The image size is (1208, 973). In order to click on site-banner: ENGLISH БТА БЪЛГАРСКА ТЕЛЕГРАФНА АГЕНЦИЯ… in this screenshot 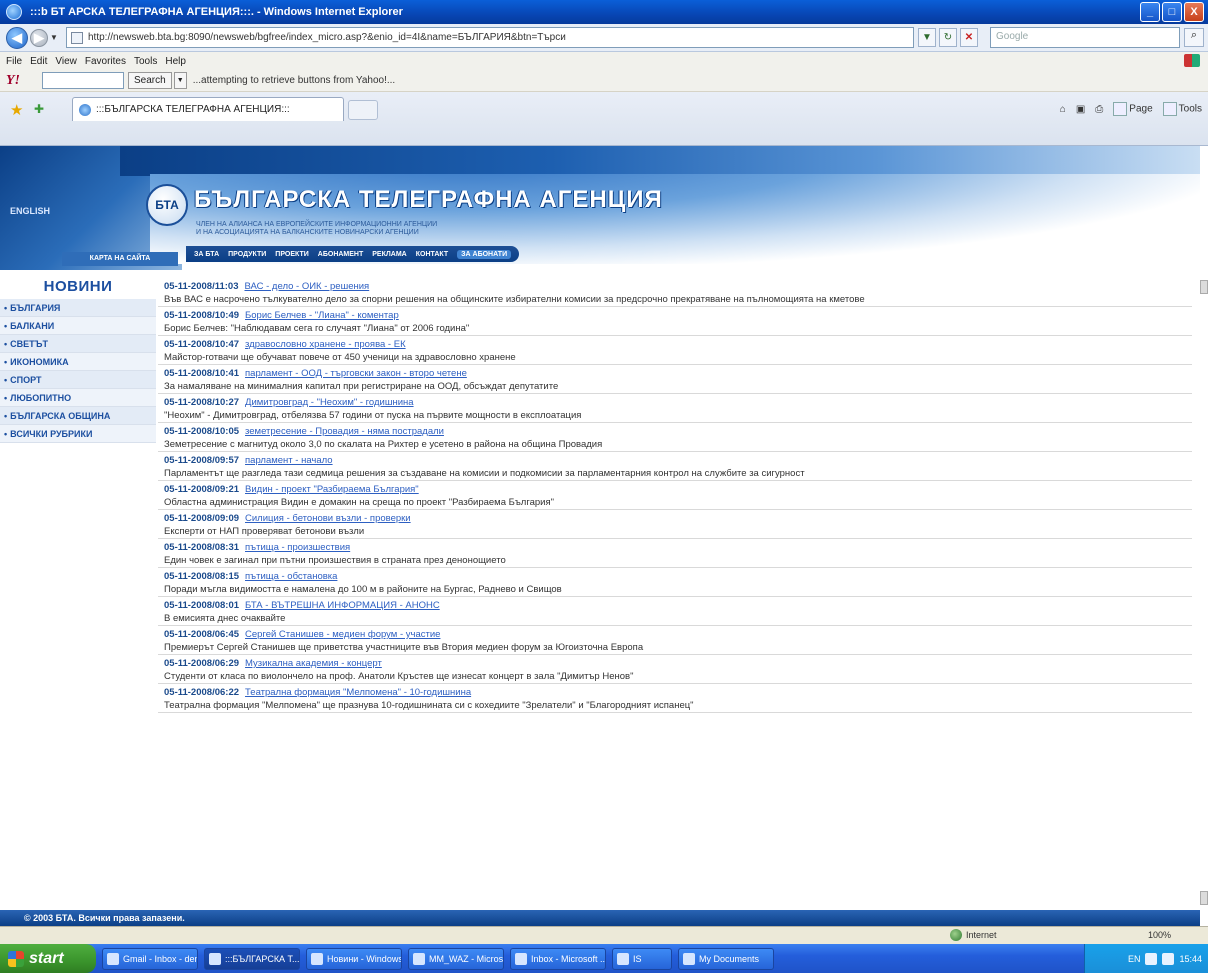, I will do `click(600, 208)`.